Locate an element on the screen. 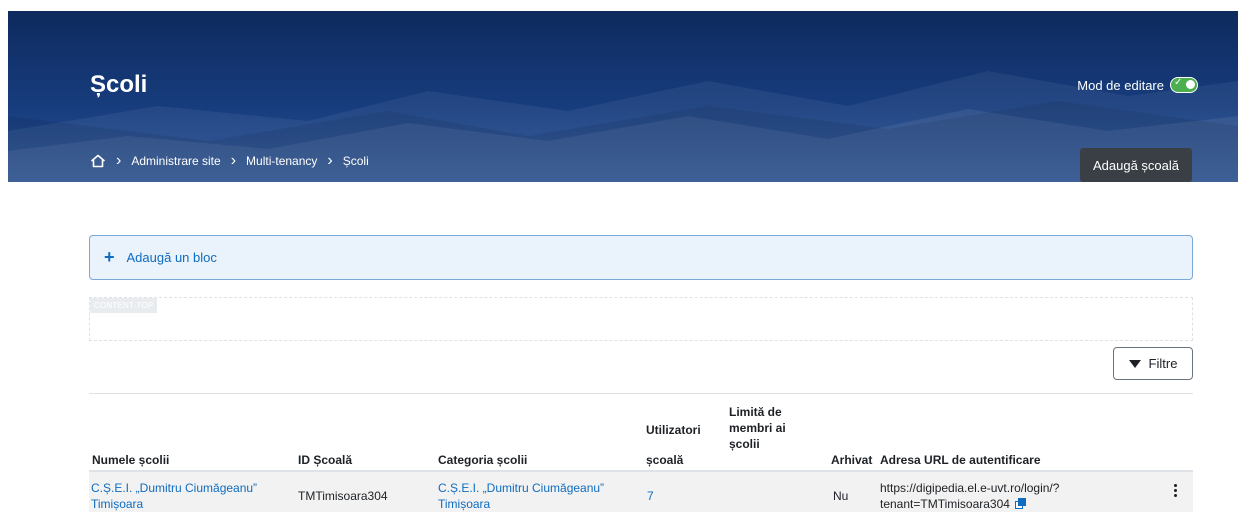  filters-button: Filtre is located at coordinates (1153, 363).